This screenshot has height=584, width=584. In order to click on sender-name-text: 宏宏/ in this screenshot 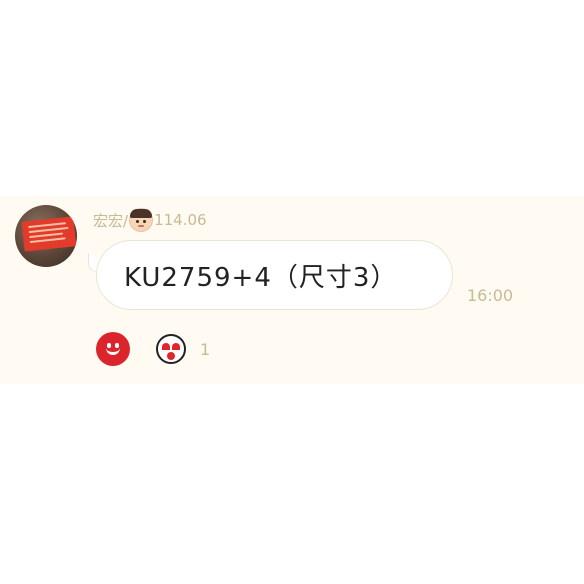, I will do `click(111, 220)`.